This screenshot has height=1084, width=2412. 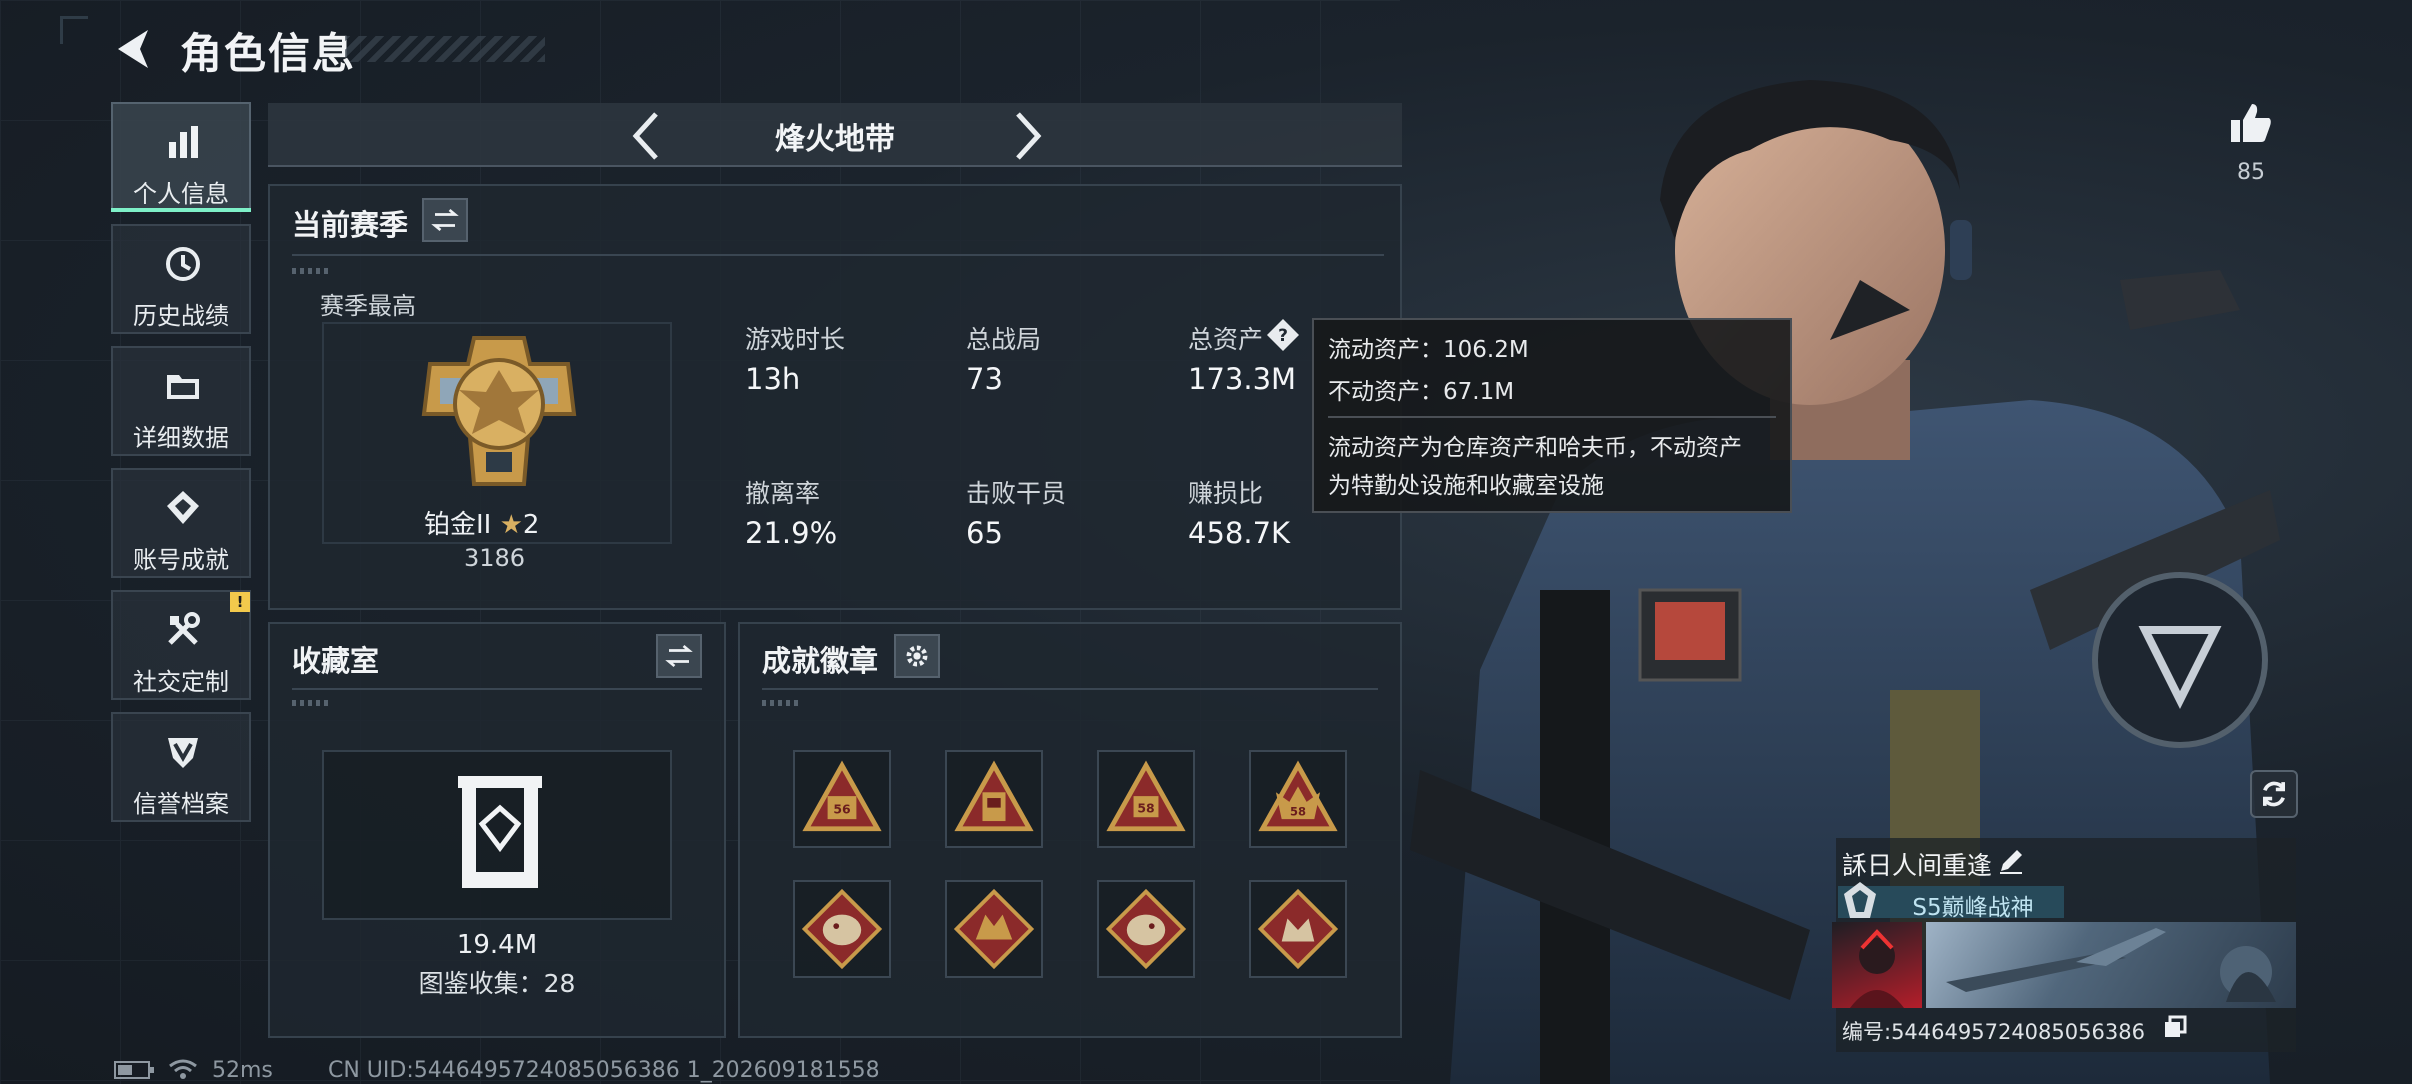 I want to click on stat-label-matches: 总战局, so click(x=1004, y=339).